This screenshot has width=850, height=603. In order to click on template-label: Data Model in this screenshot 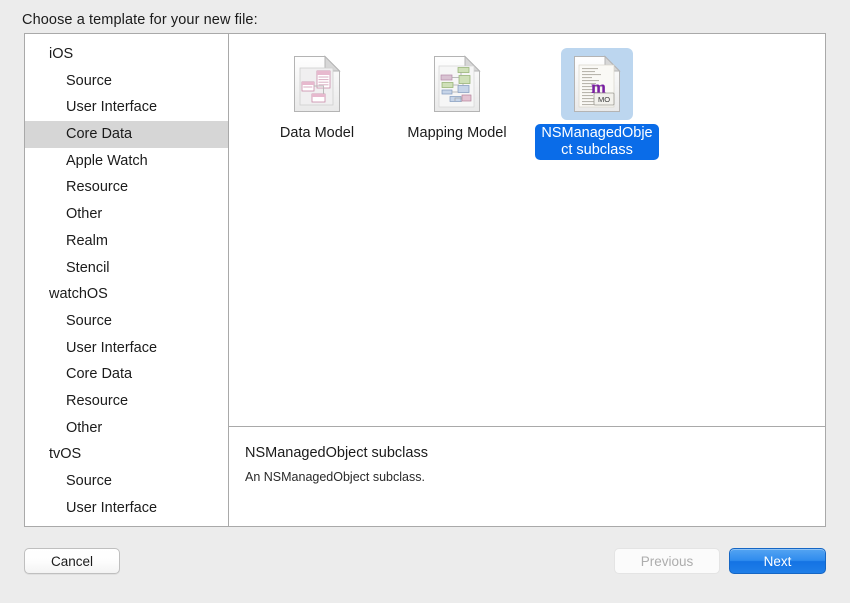, I will do `click(317, 133)`.